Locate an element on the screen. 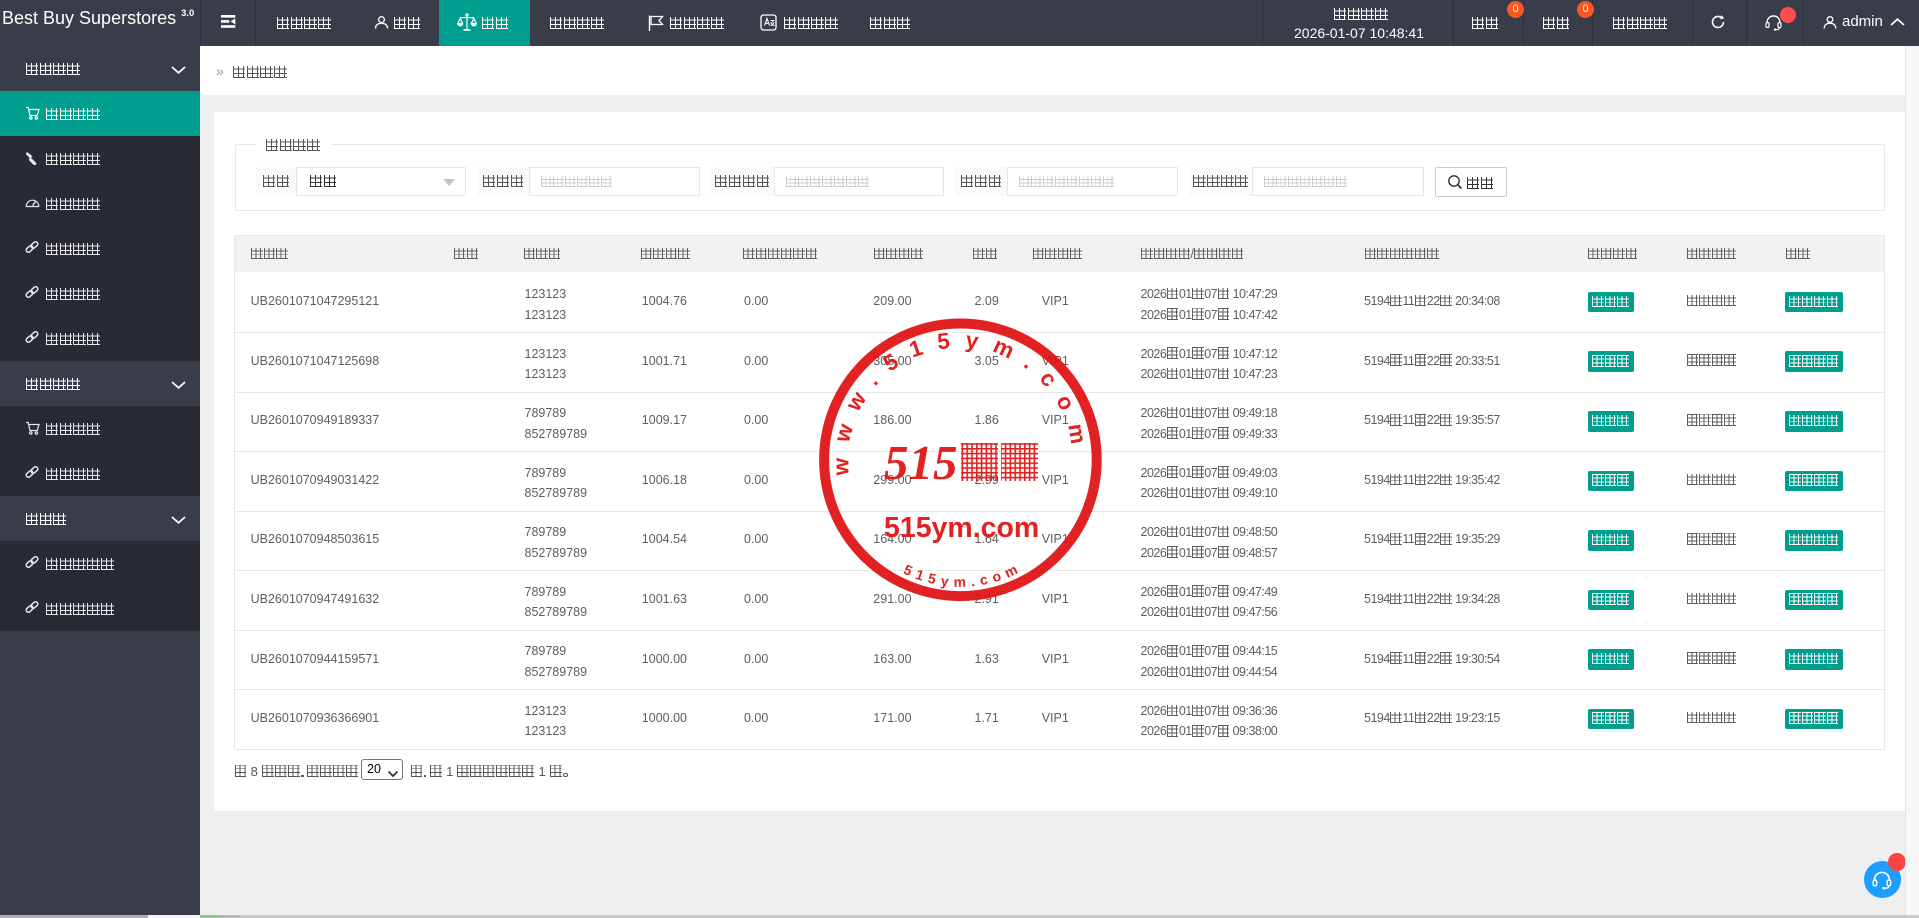  svg-text: 515 is located at coordinates (921, 462).